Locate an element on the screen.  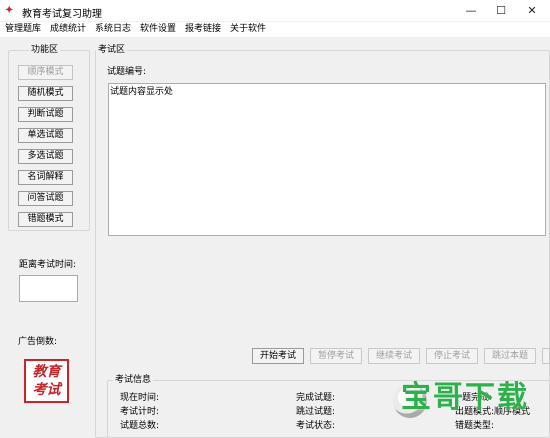
exam-status-label: 考试状态: is located at coordinates (316, 426).